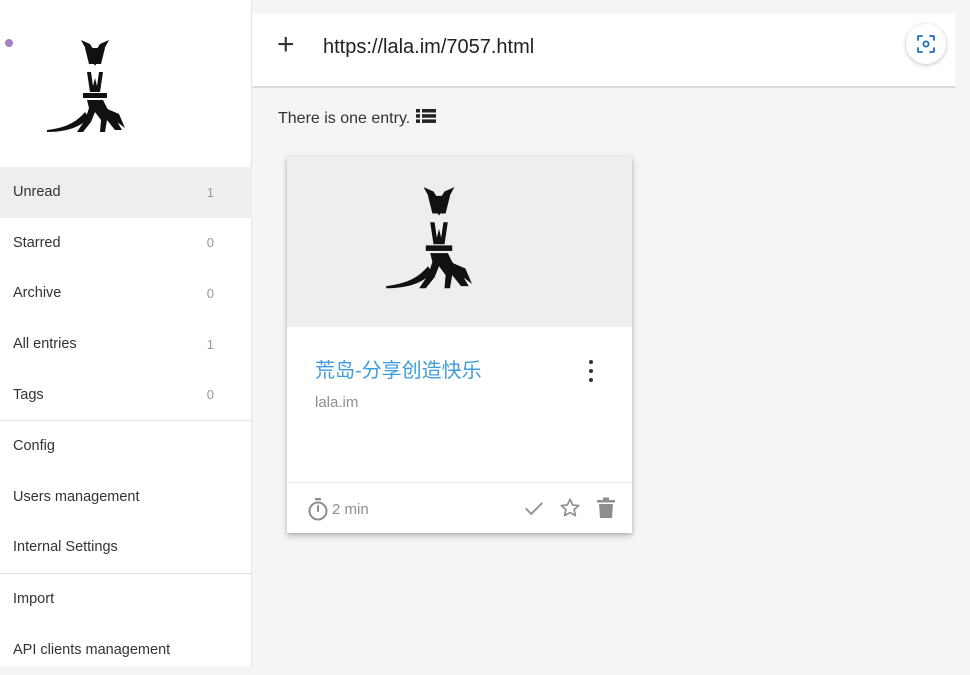 Image resolution: width=970 pixels, height=675 pixels. Describe the element at coordinates (126, 599) in the screenshot. I see `sidebar-item-import: Import` at that location.